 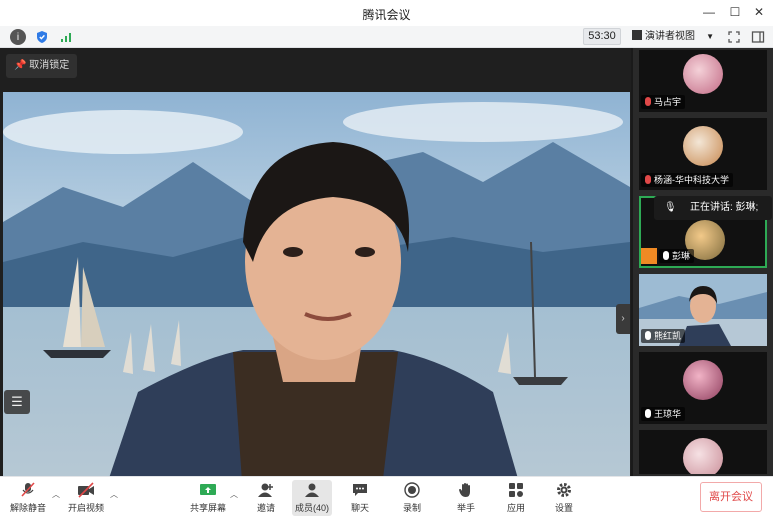 I want to click on share-screen-button: 共享屏幕, so click(x=208, y=498).